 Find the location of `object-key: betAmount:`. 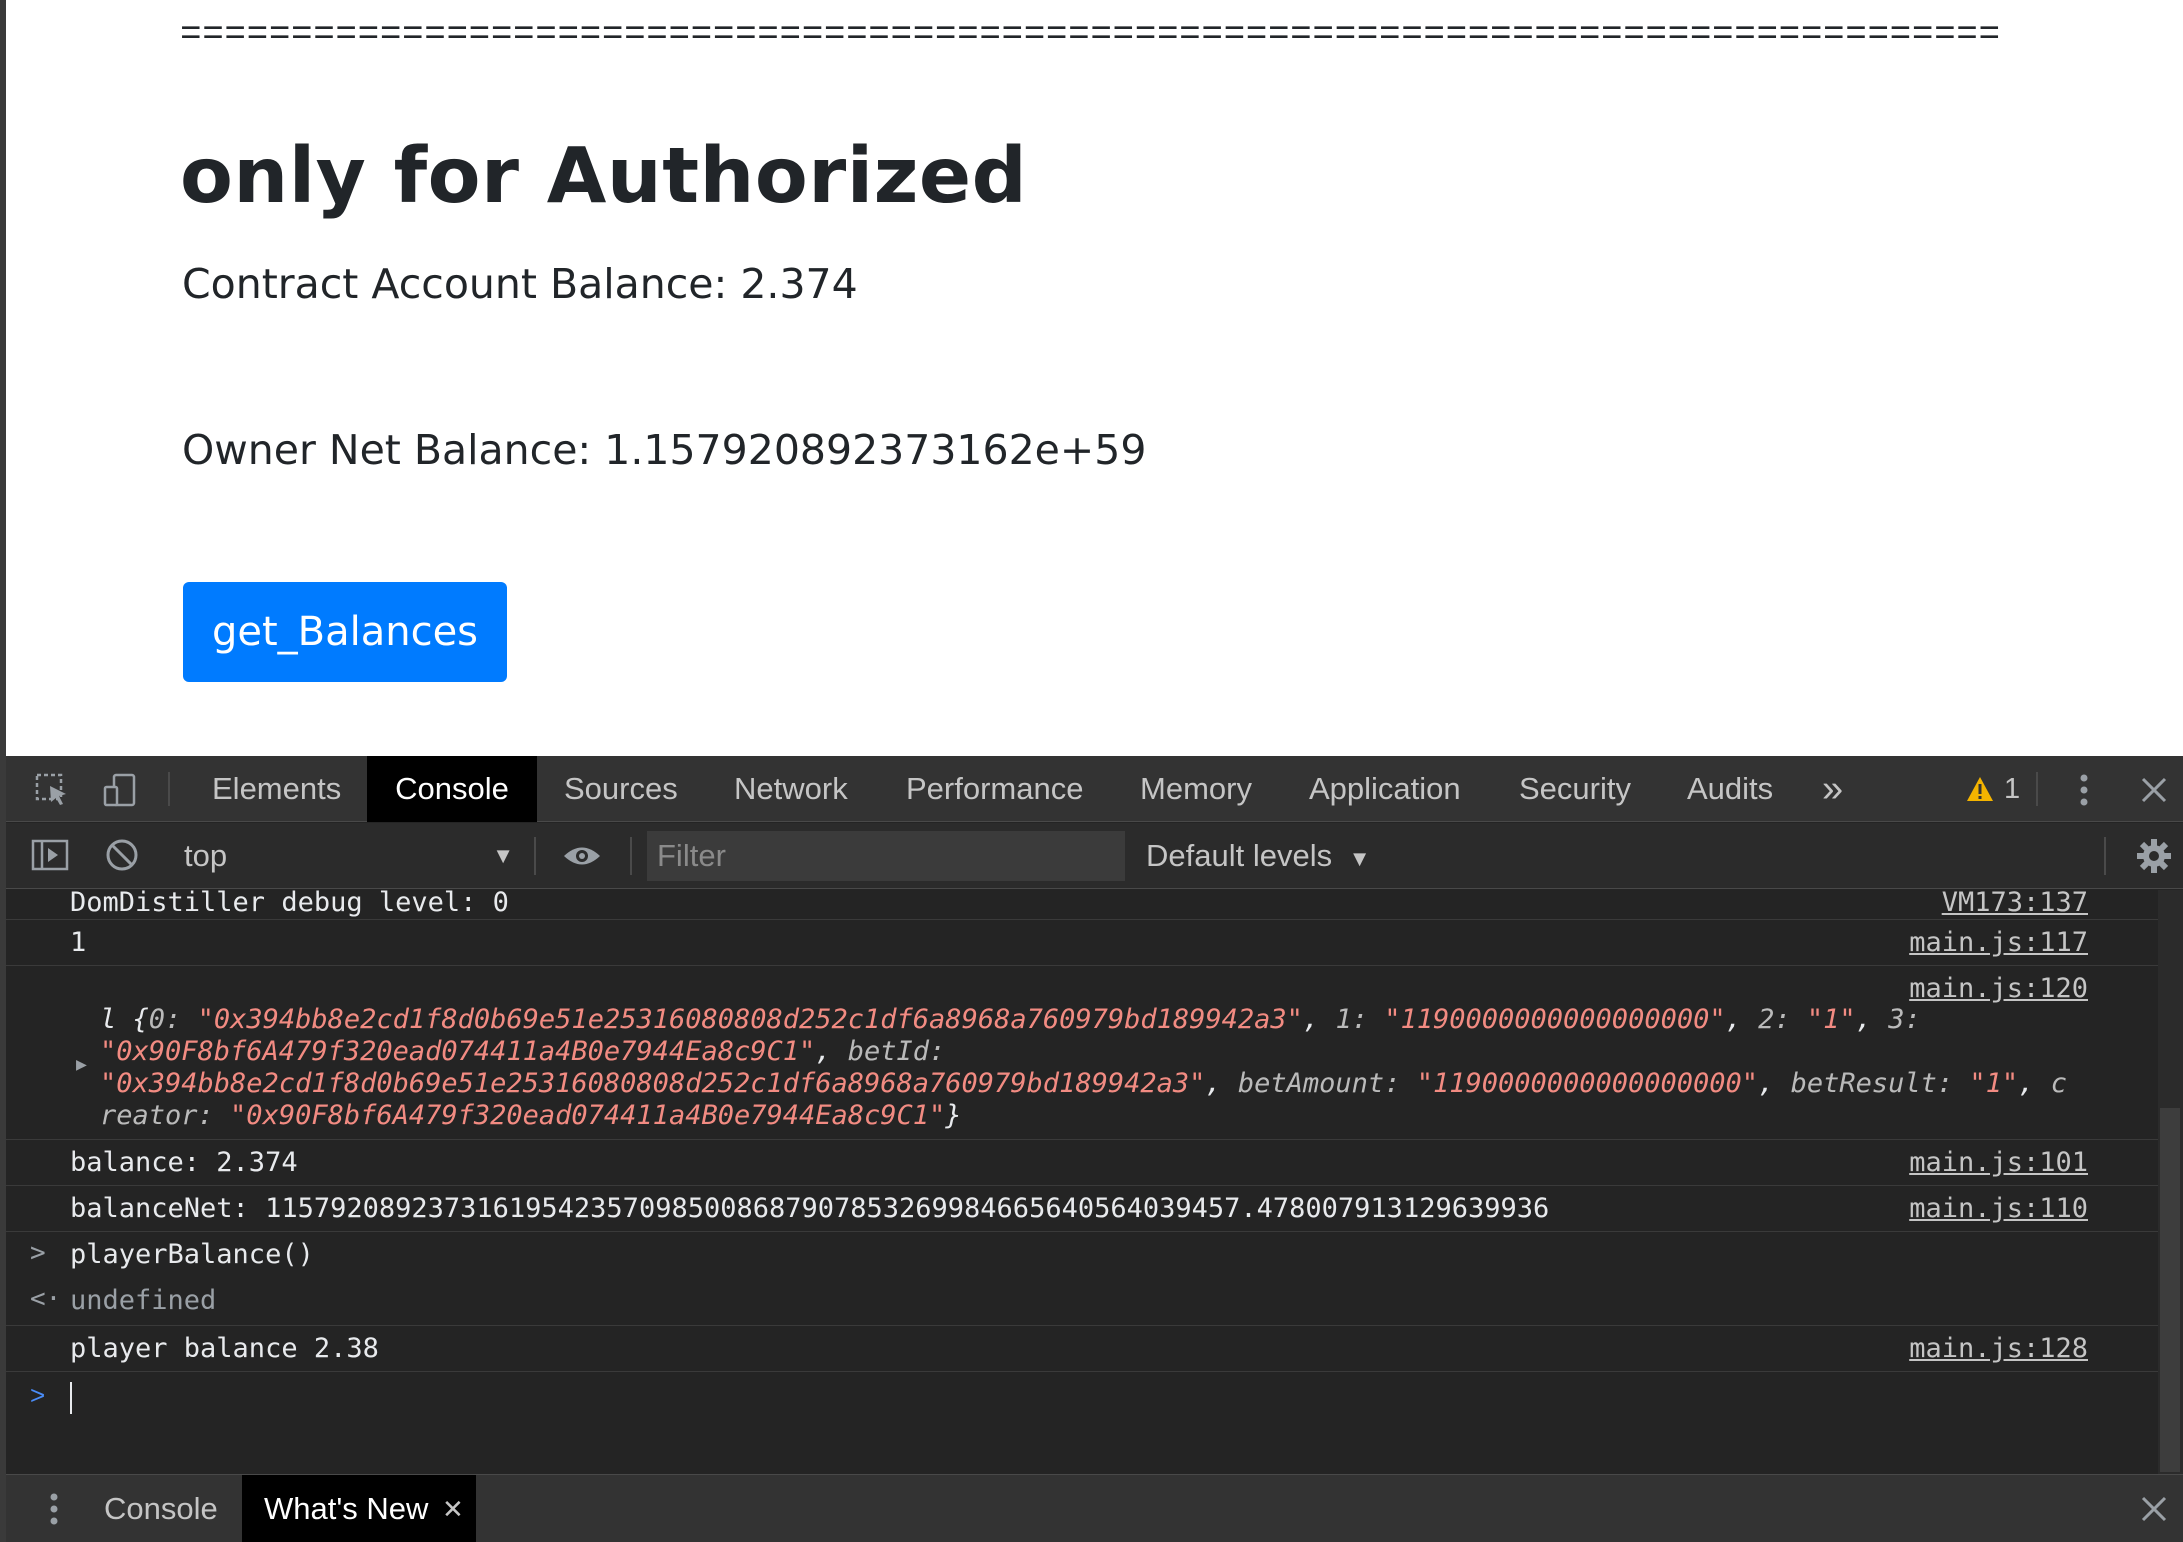

object-key: betAmount: is located at coordinates (1327, 1083).